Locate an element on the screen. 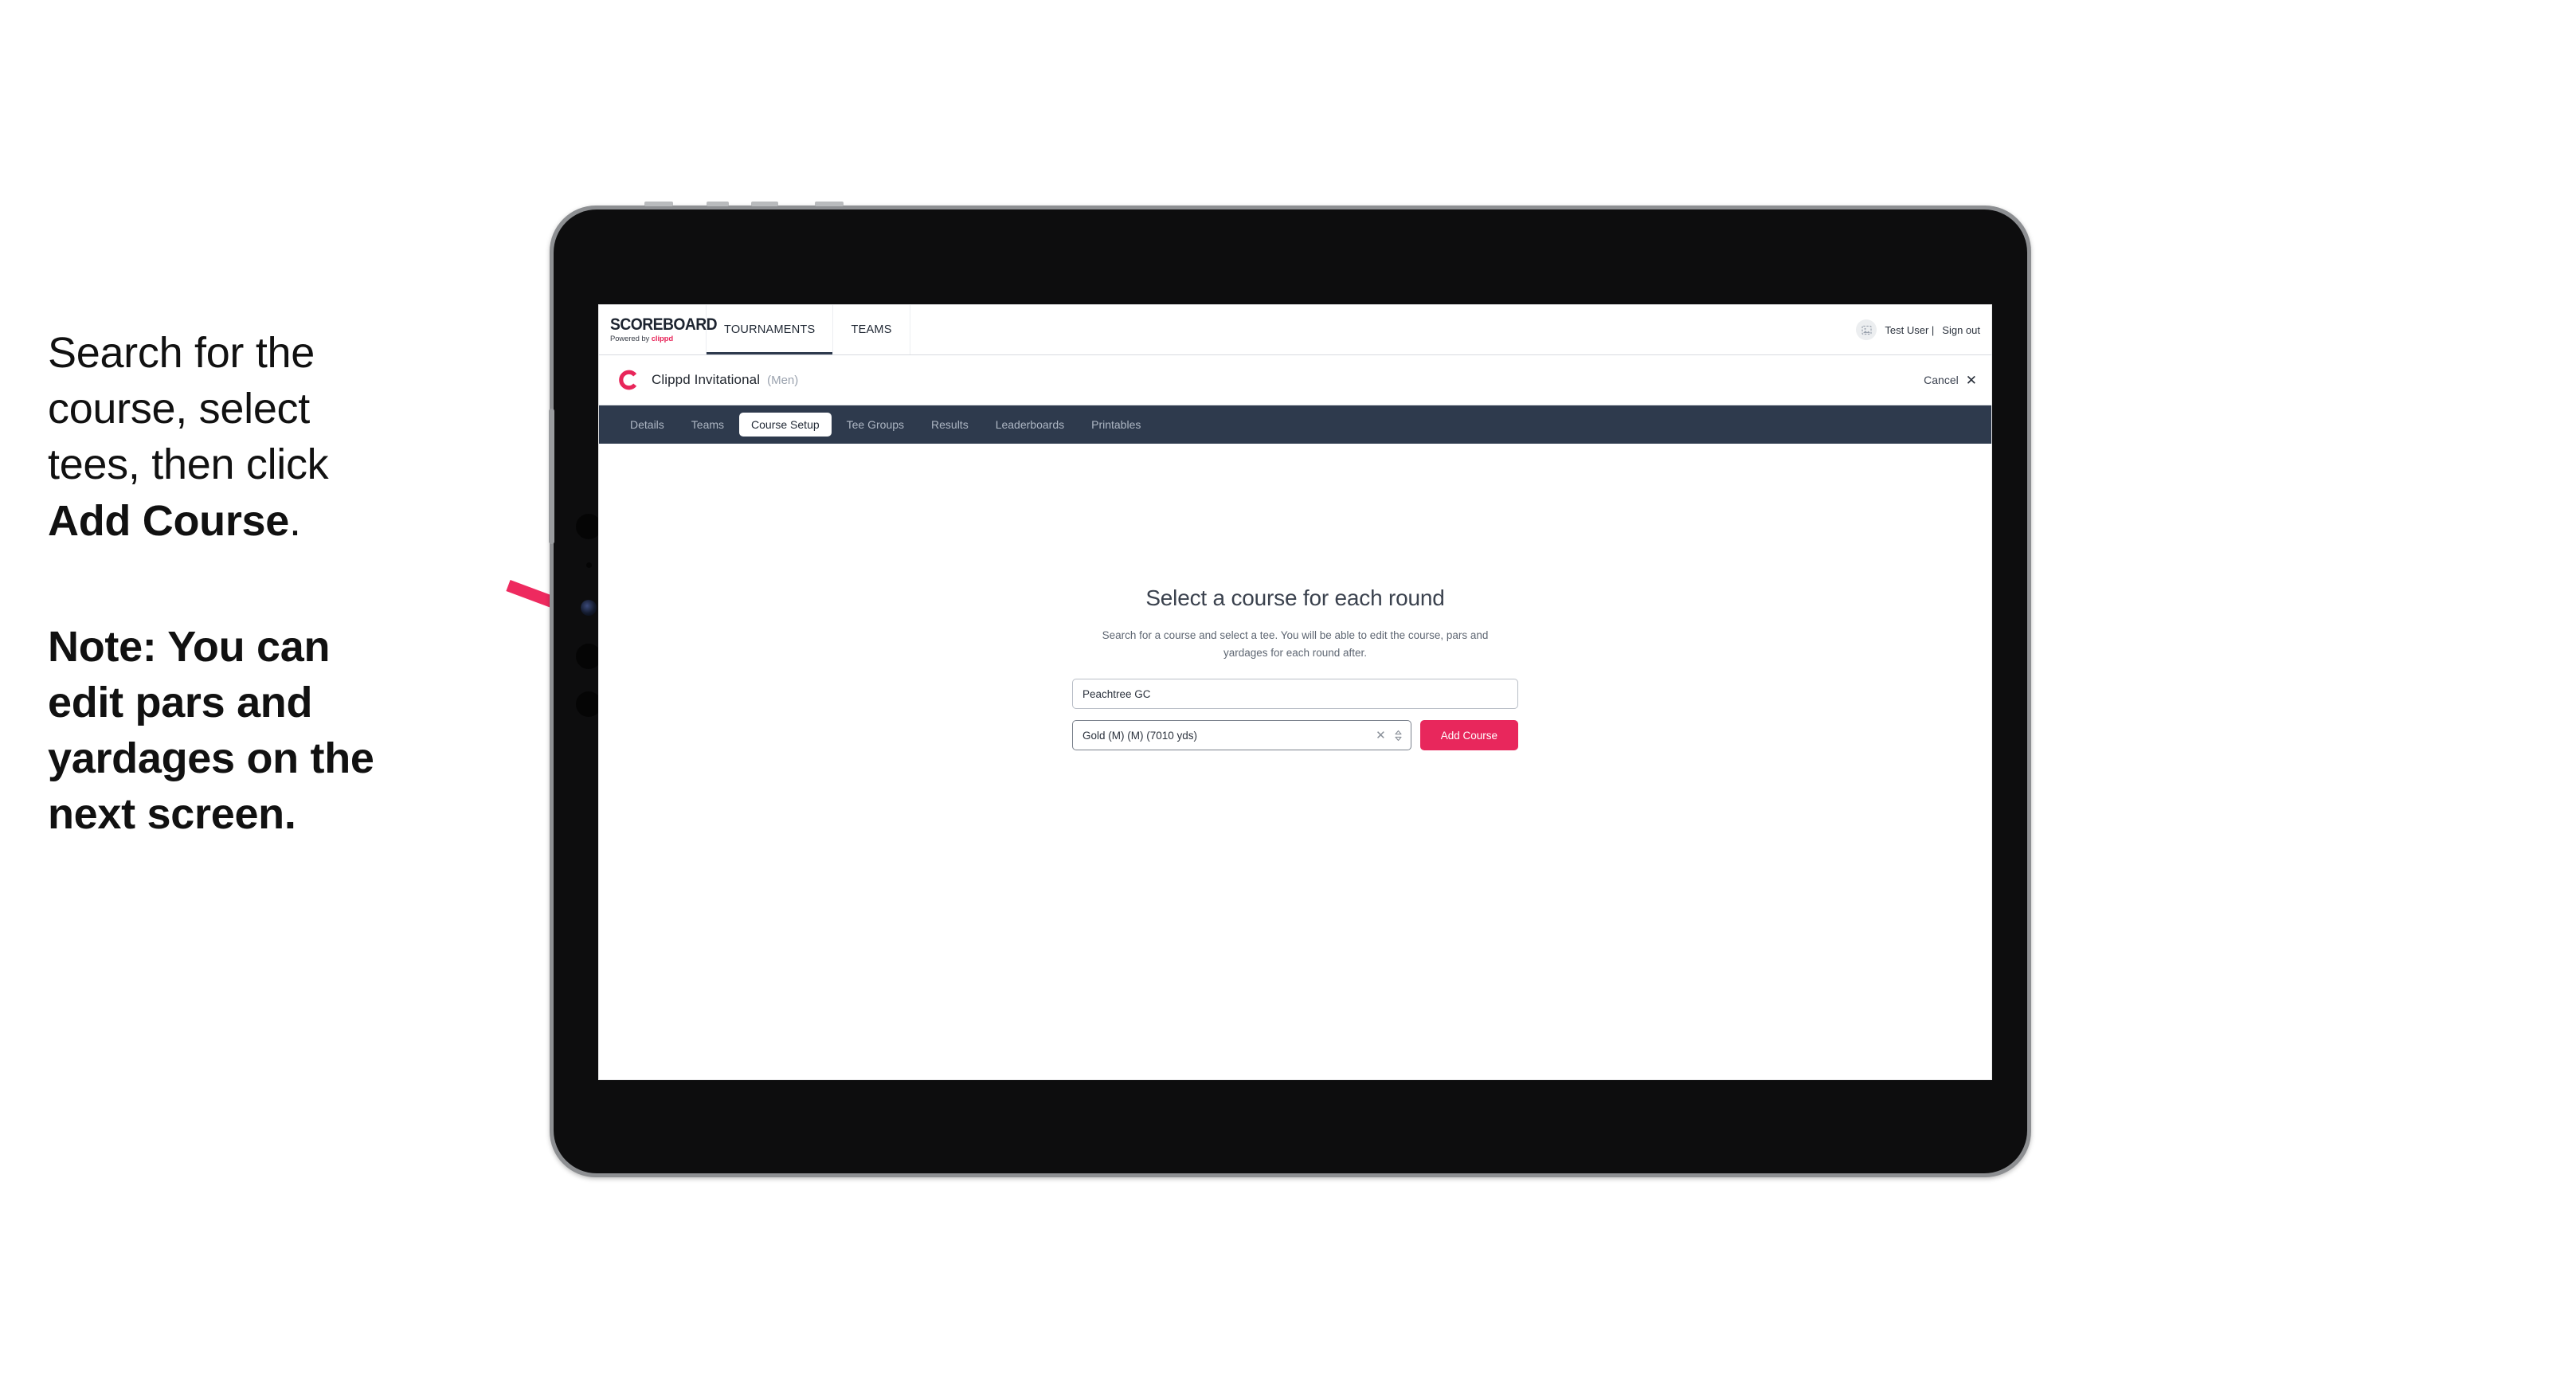 The image size is (2576, 1386). tournament-header-bar: Clippd Invitational (Men) Cancel ✕ is located at coordinates (1295, 380).